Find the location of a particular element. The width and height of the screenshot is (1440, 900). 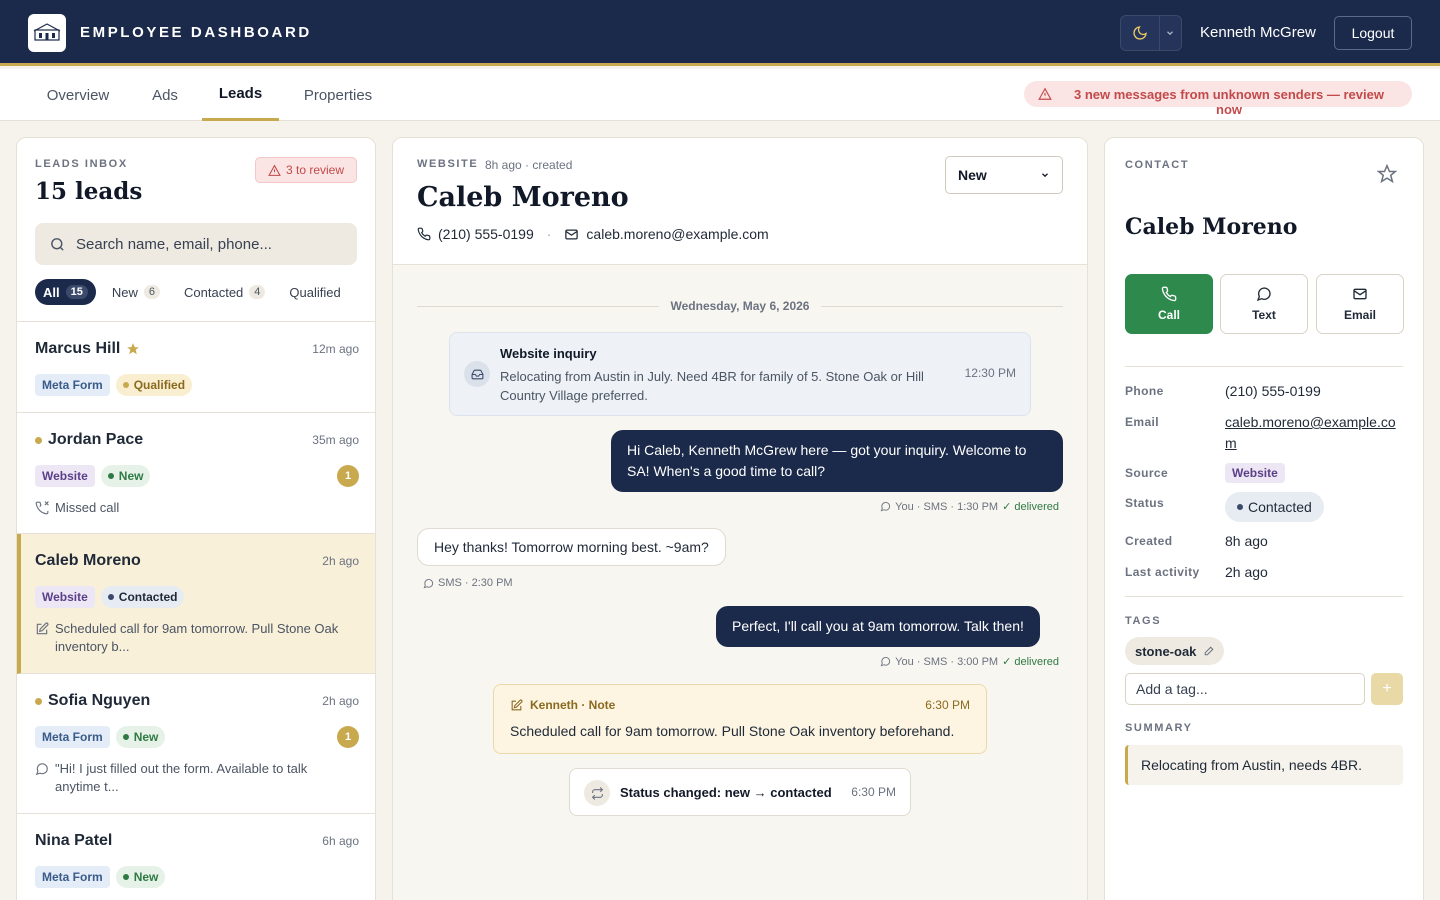

created-text: 8h ago · created is located at coordinates (529, 165).